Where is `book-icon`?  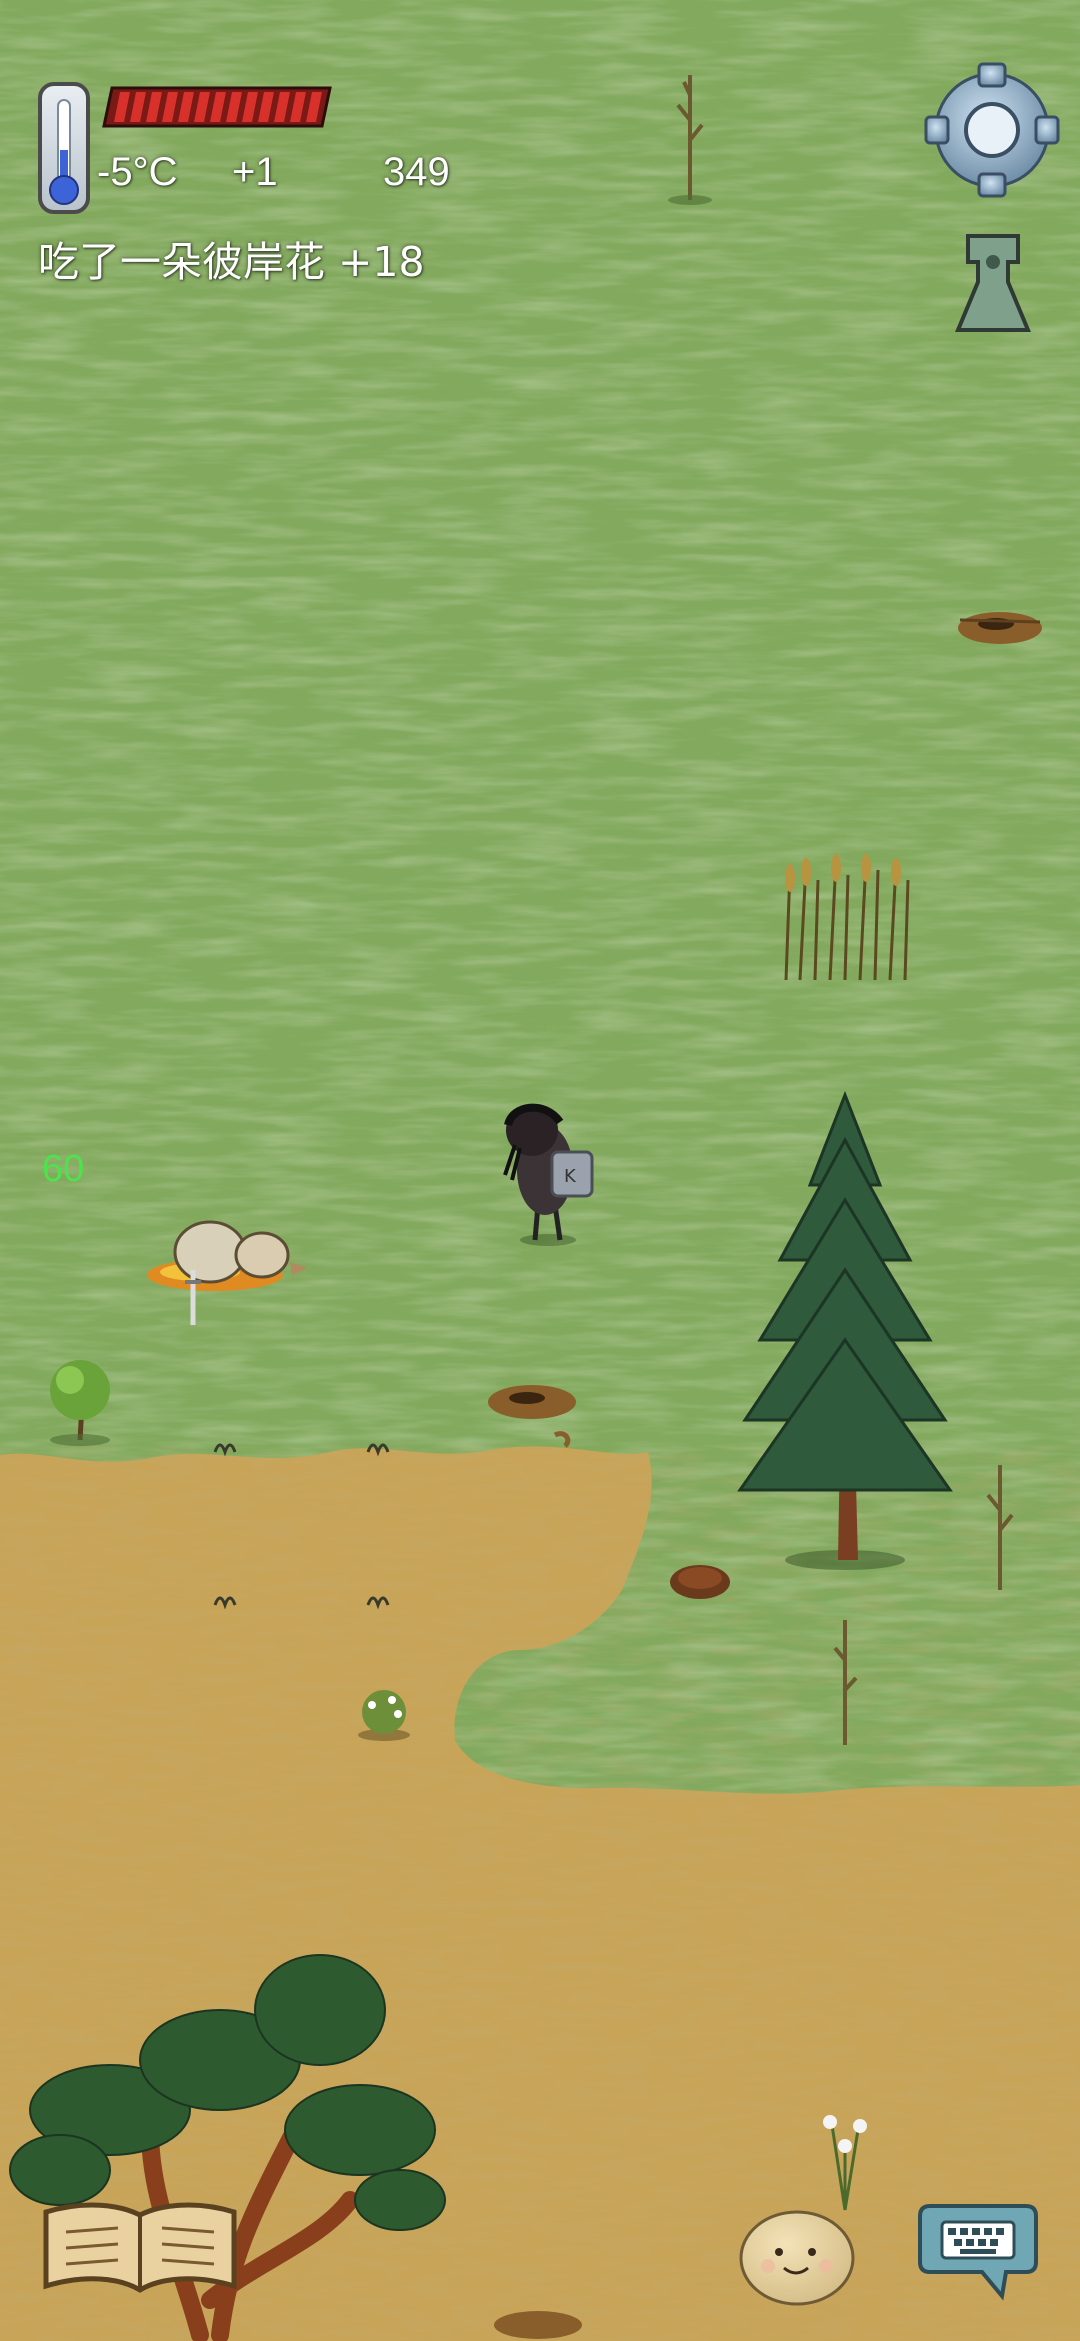
book-icon is located at coordinates (140, 2247).